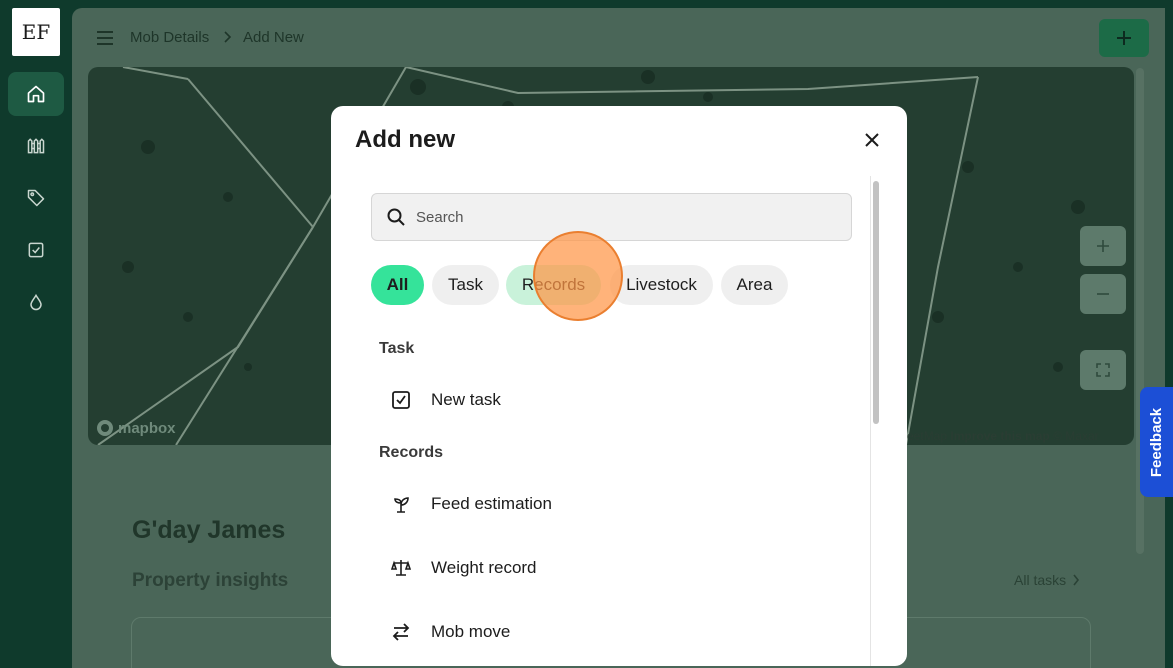 The image size is (1173, 668). Describe the element at coordinates (147, 428) in the screenshot. I see `mapbox-label: mapbox` at that location.